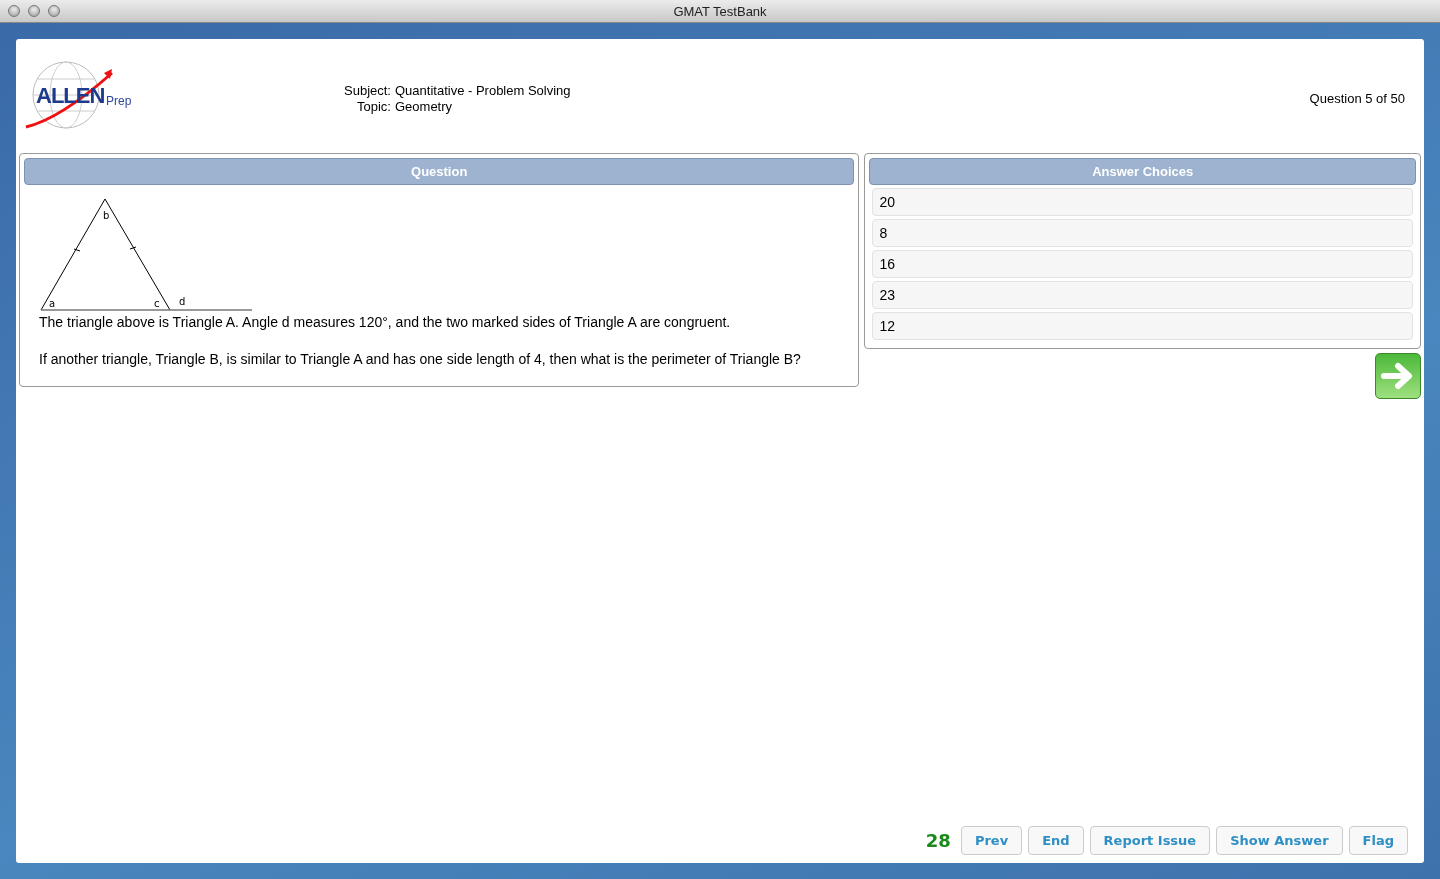 The image size is (1440, 879). I want to click on answer-choice: 12, so click(1142, 326).